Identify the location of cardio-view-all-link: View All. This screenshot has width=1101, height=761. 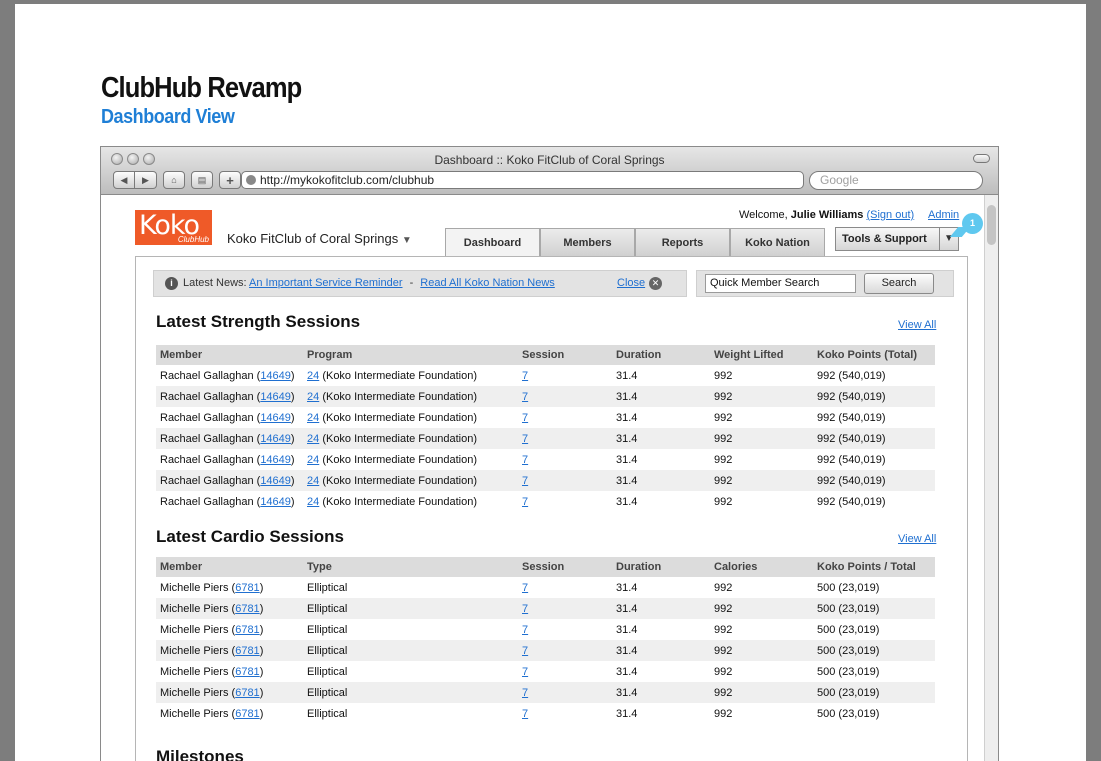
(917, 539).